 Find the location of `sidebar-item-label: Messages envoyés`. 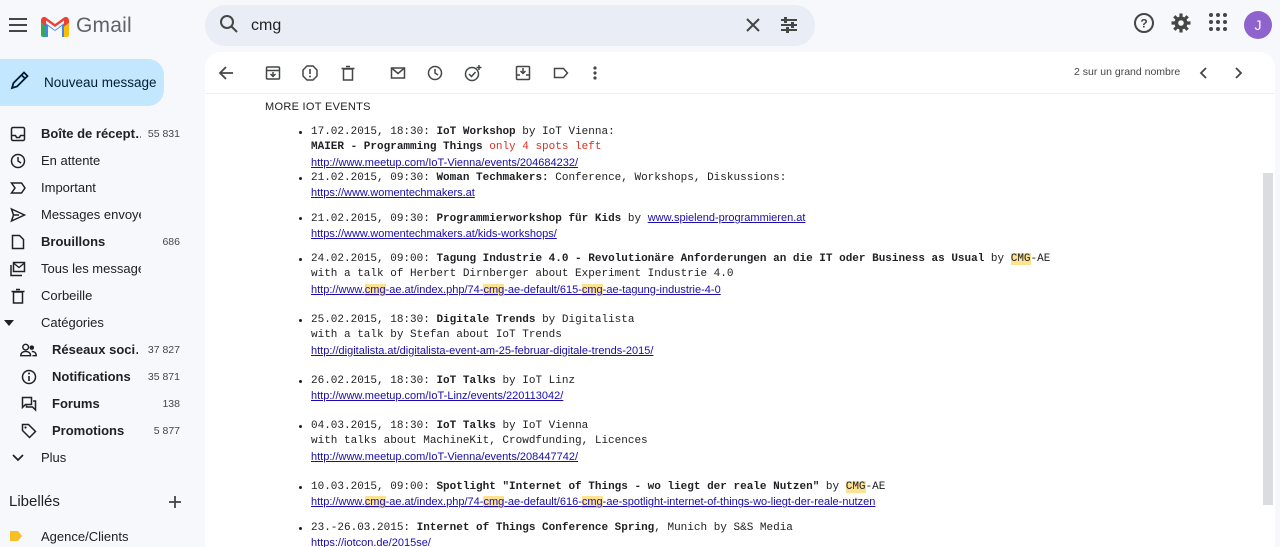

sidebar-item-label: Messages envoyés is located at coordinates (91, 214).